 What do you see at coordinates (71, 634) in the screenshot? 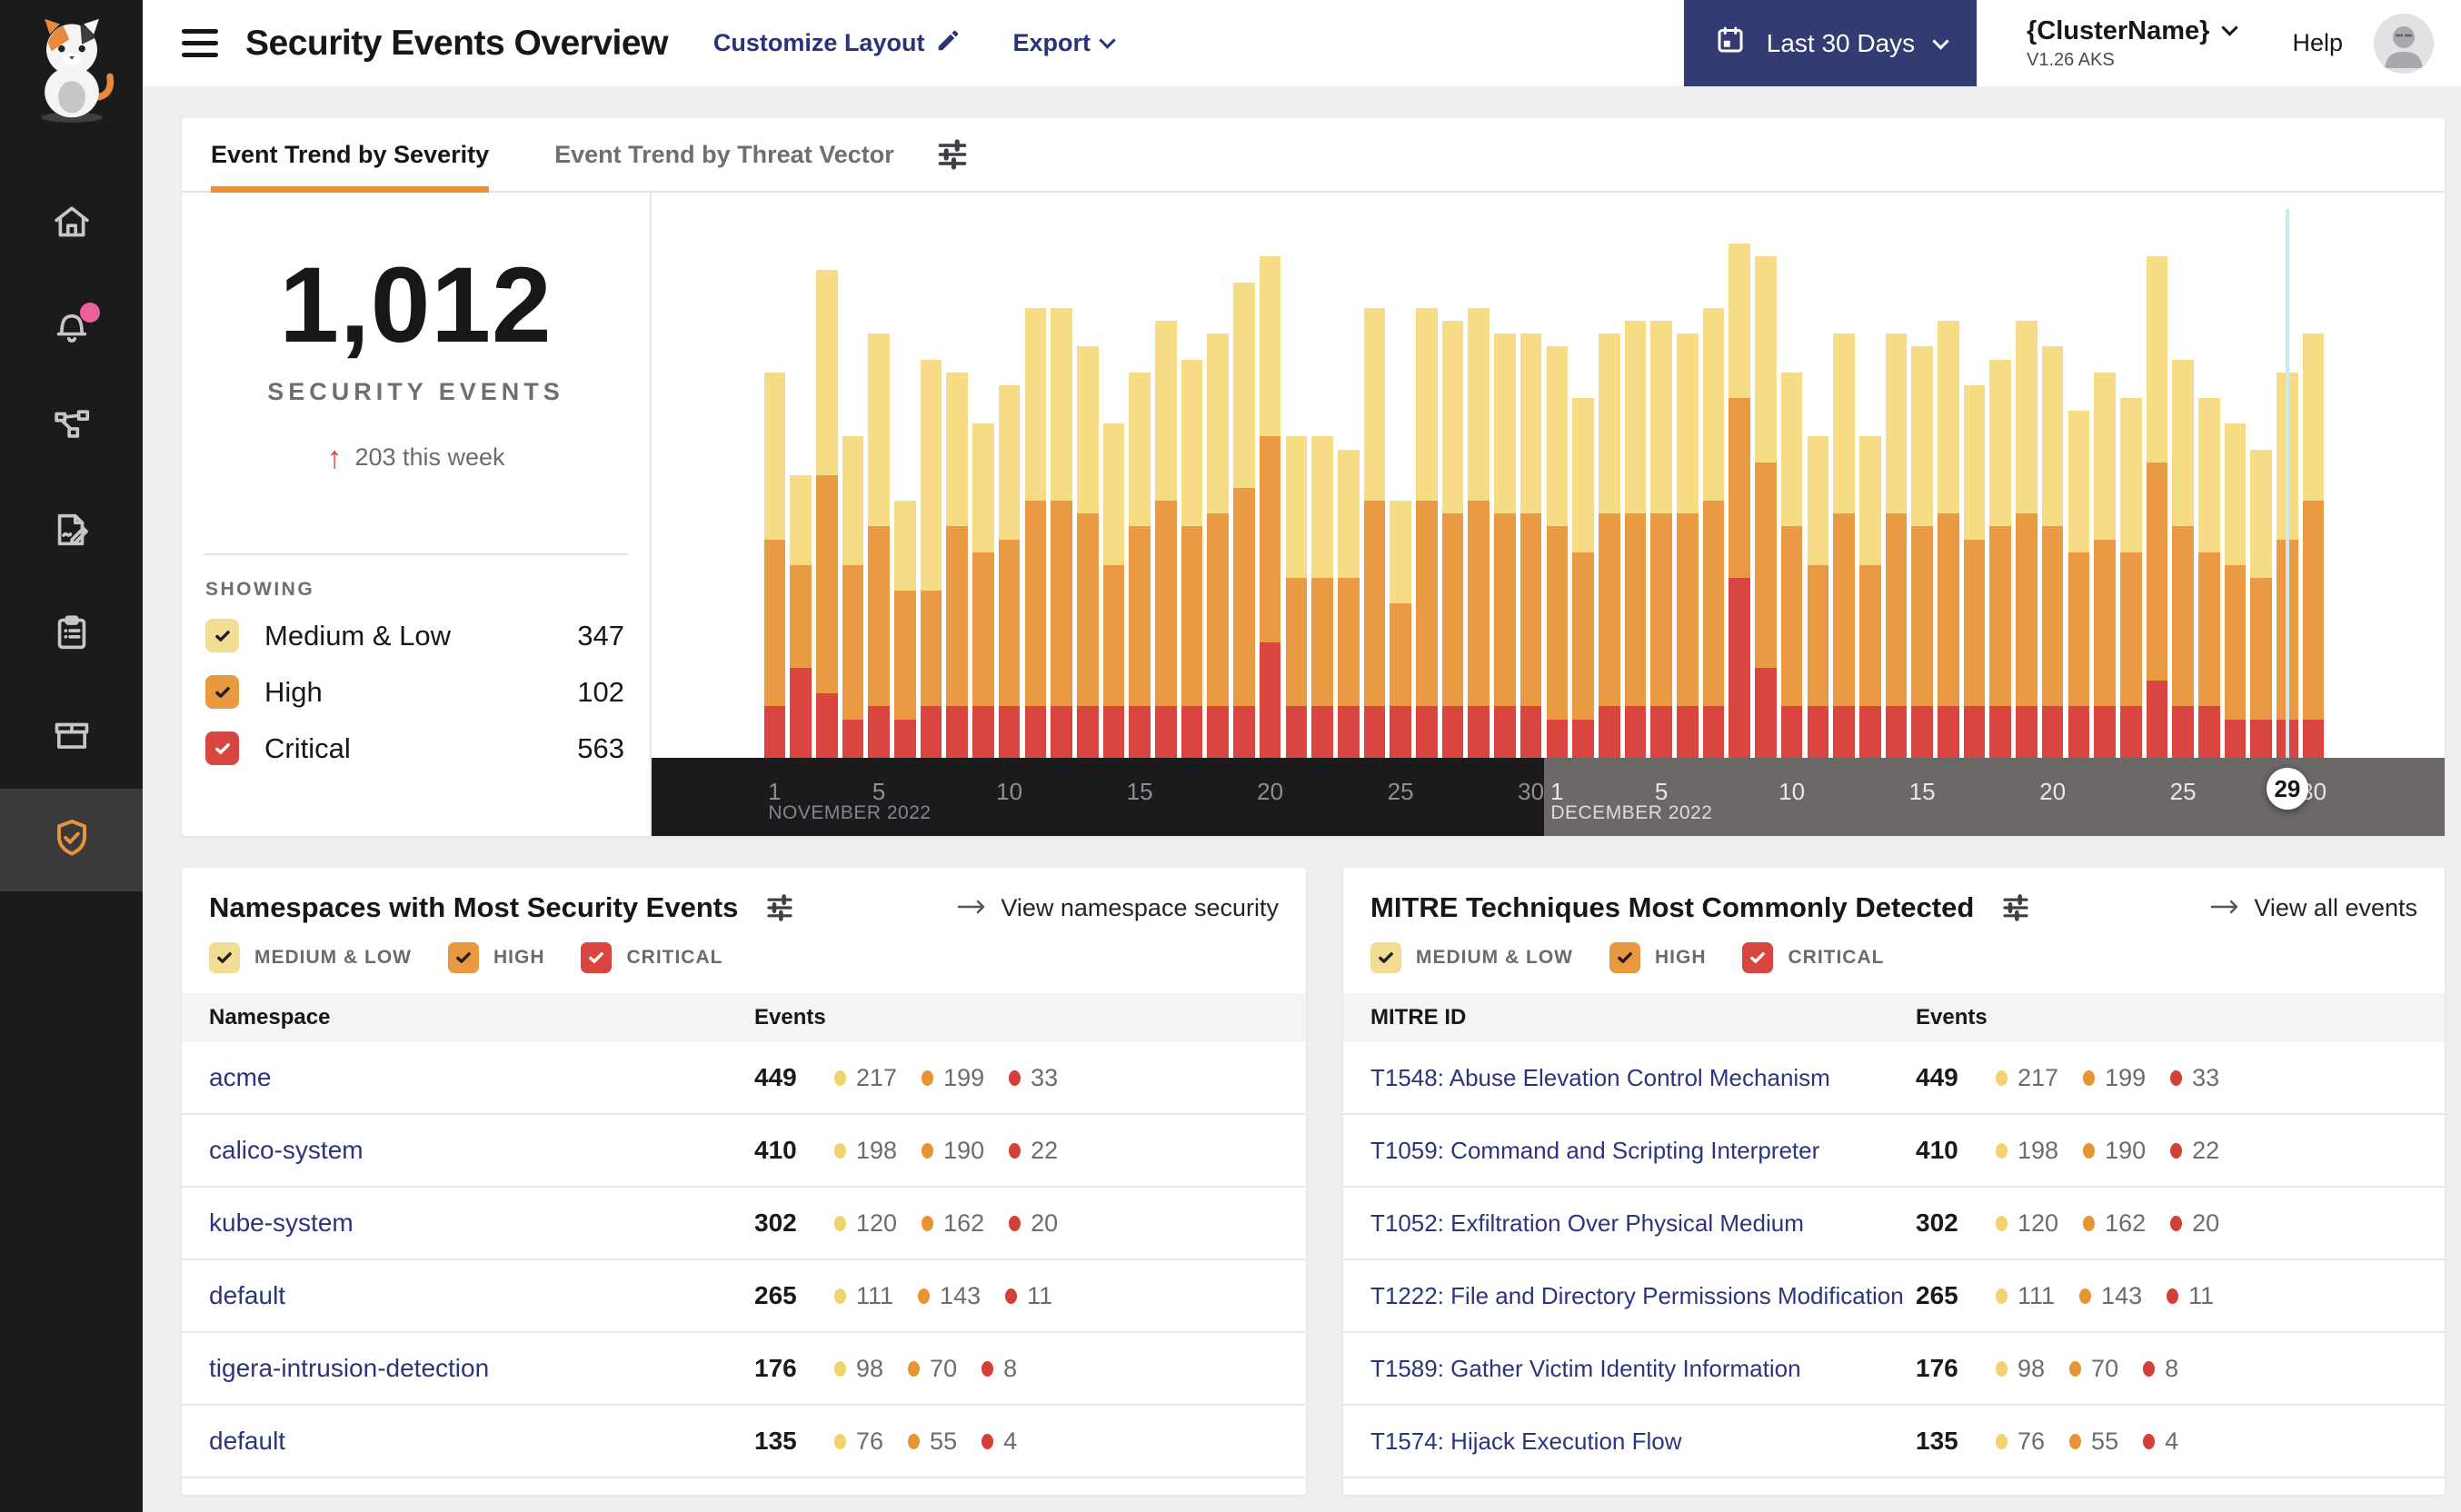
I see `sidebar-item-compliance` at bounding box center [71, 634].